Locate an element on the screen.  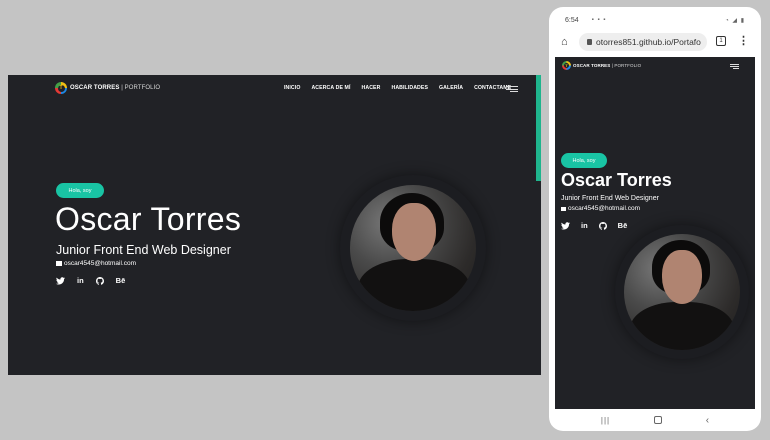
status-bar: 6:54 ▪ ▪ ▪ ◔ ◢ ▮ is located at coordinates (655, 18).